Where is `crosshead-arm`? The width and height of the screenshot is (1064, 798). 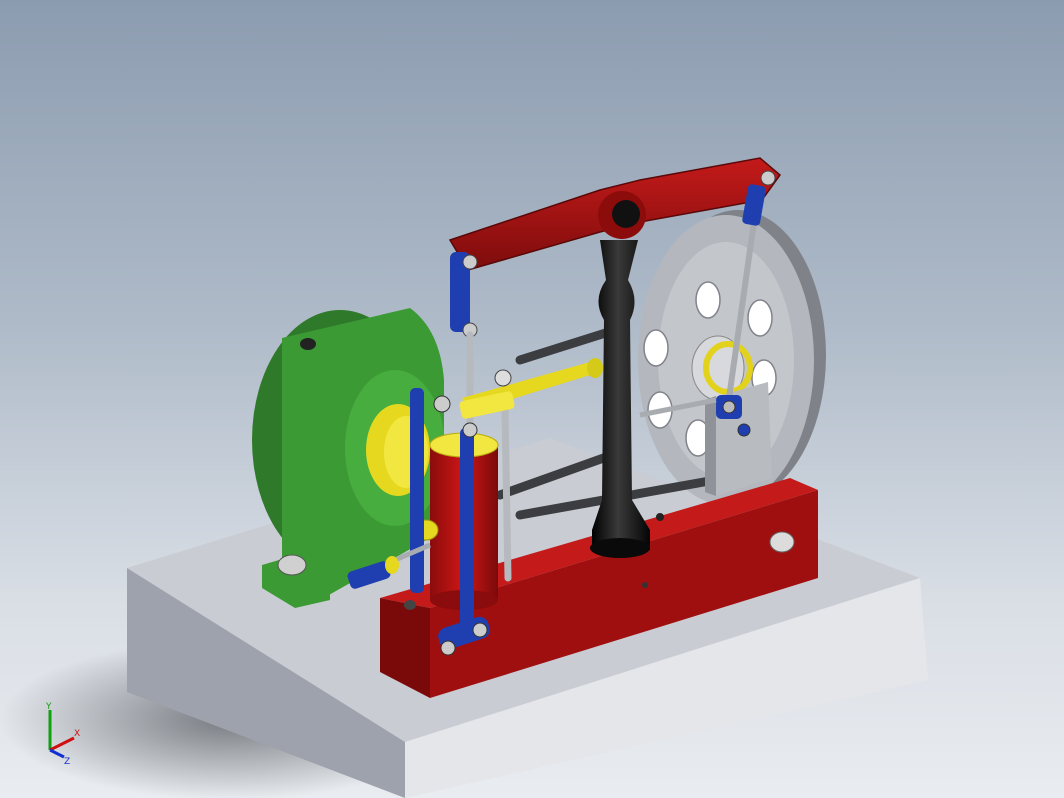
crosshead-arm is located at coordinates (531, 388).